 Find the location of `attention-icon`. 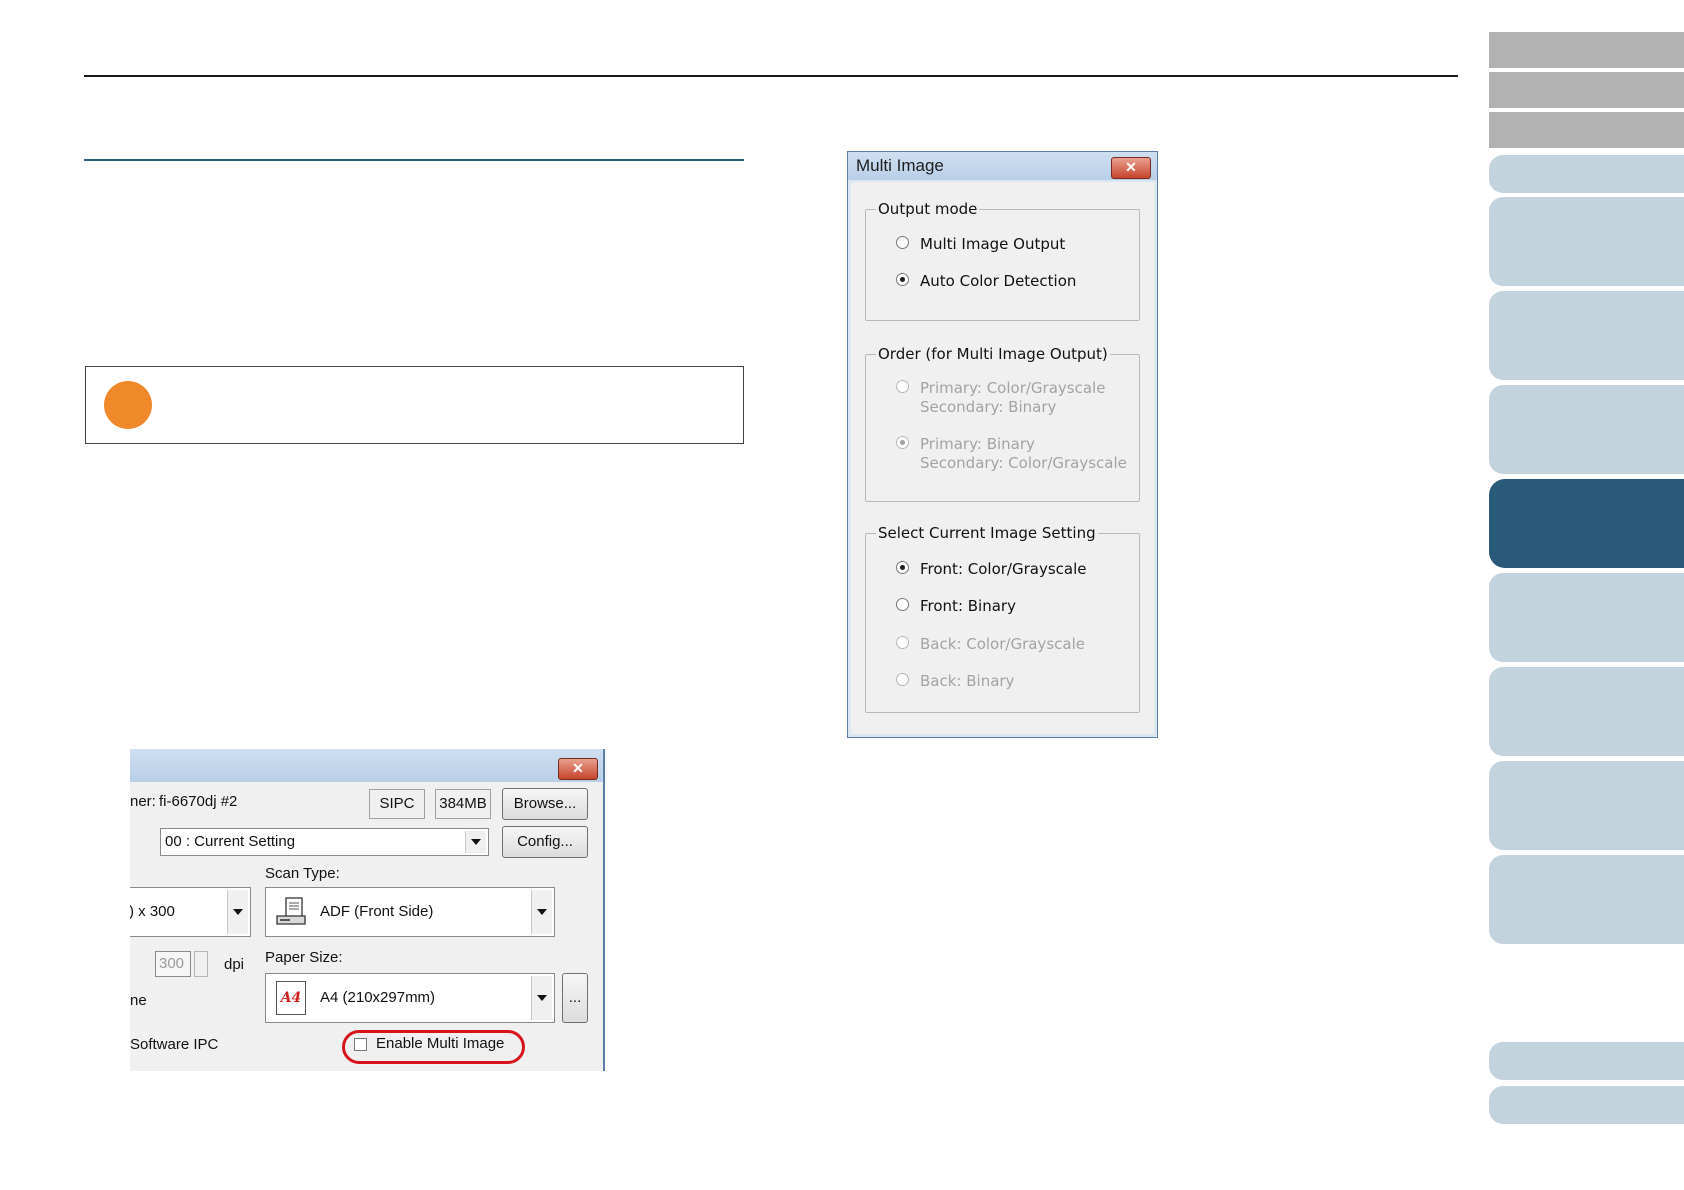

attention-icon is located at coordinates (128, 405).